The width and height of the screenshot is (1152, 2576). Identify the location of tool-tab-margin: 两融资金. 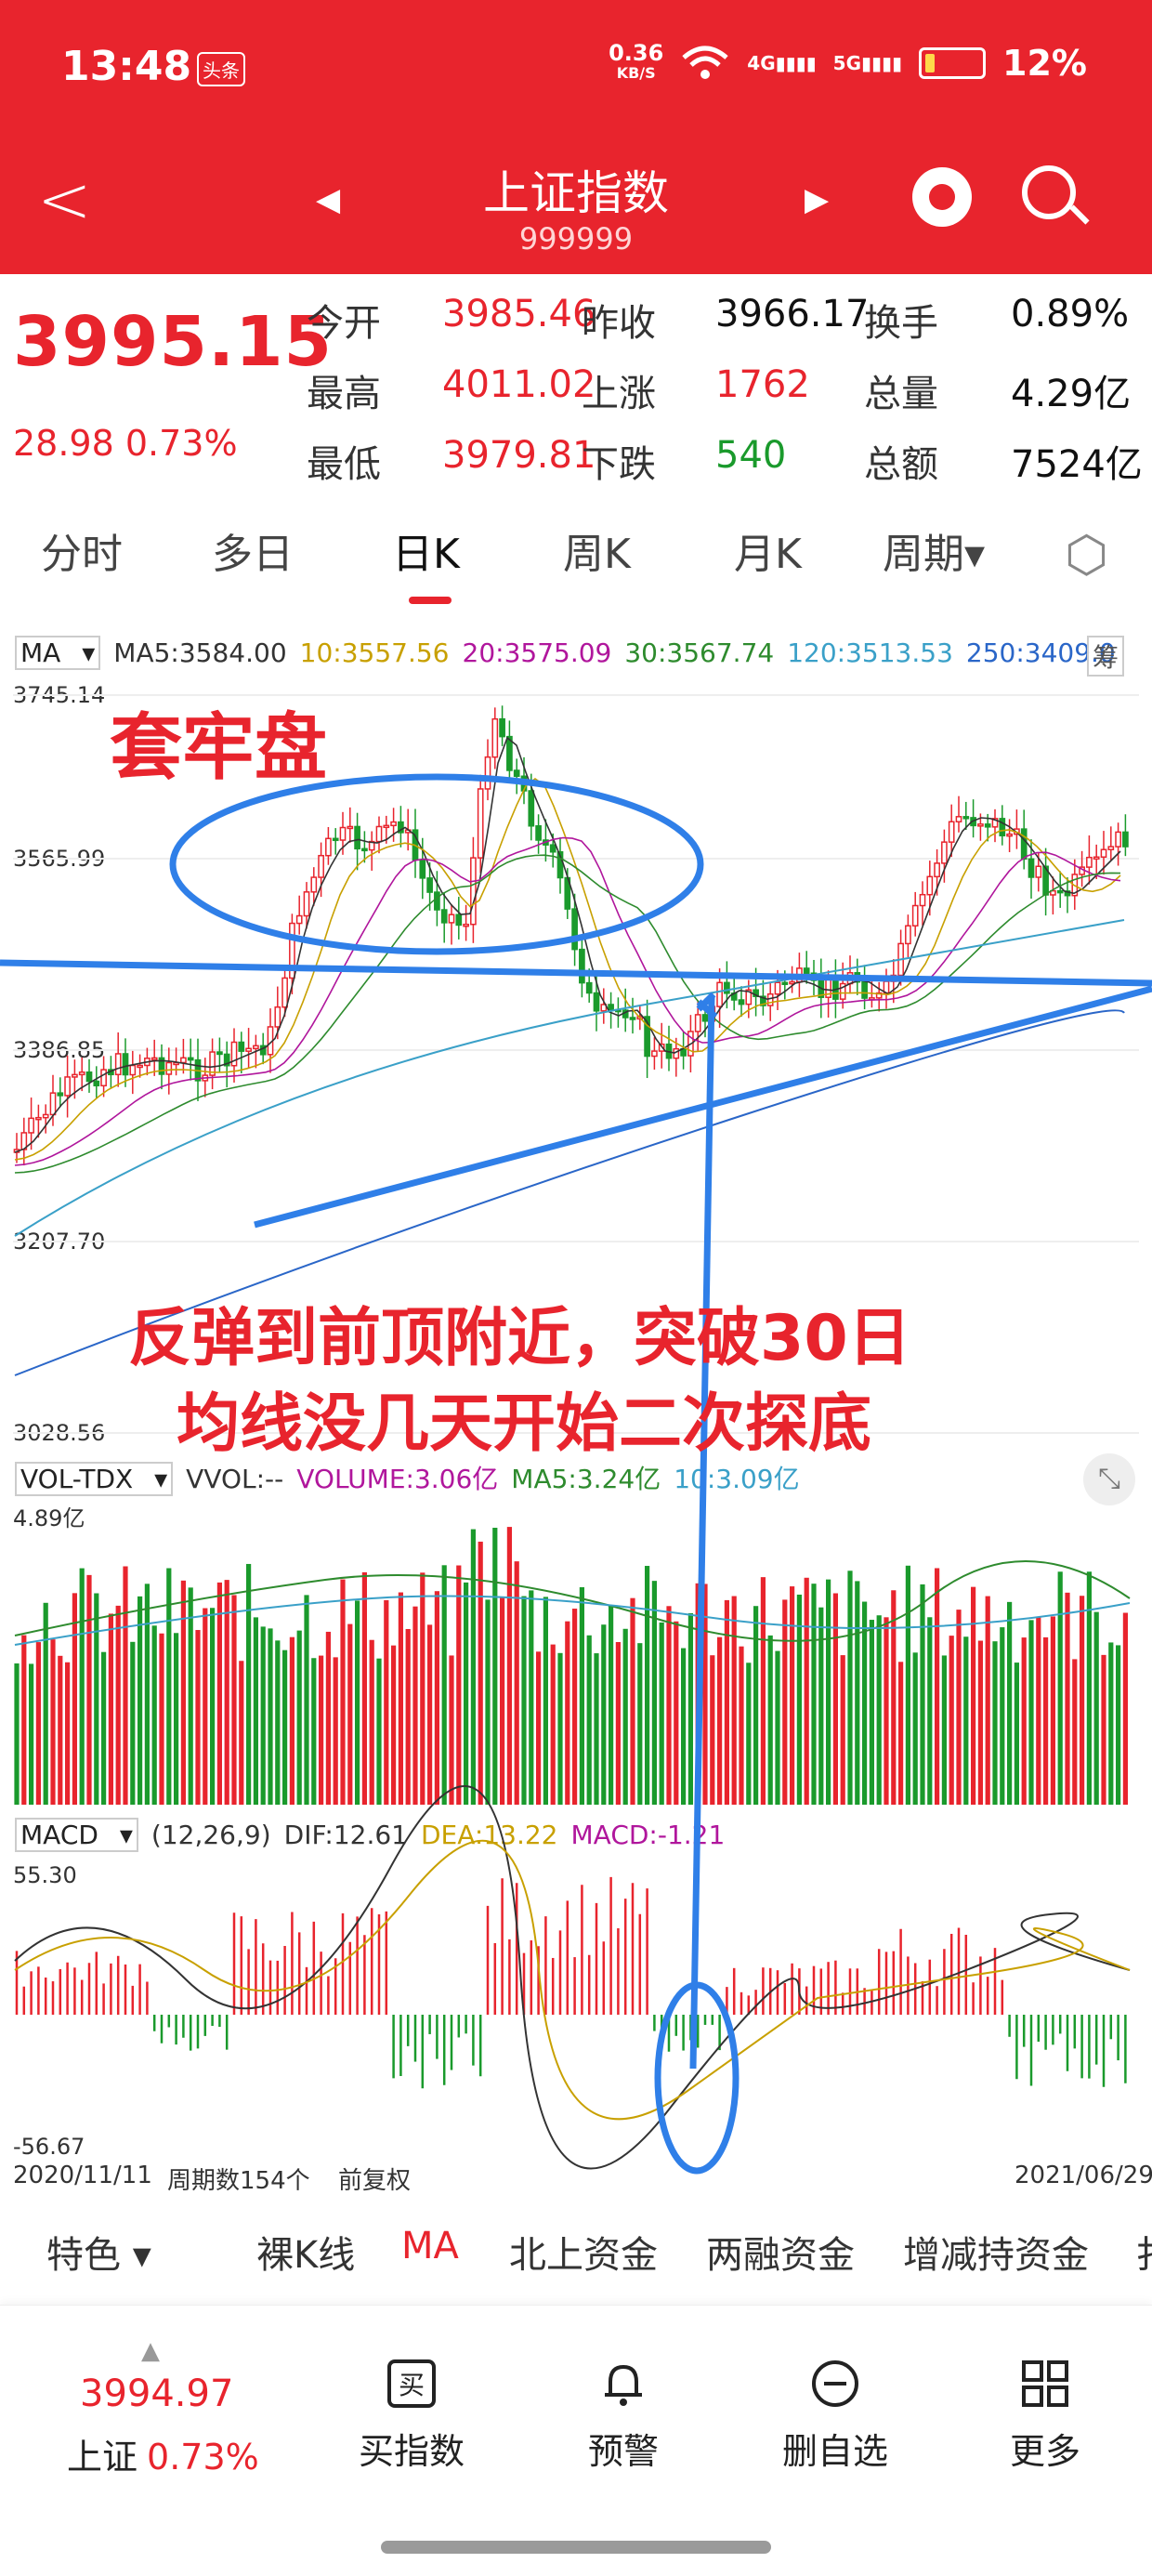
(780, 2252).